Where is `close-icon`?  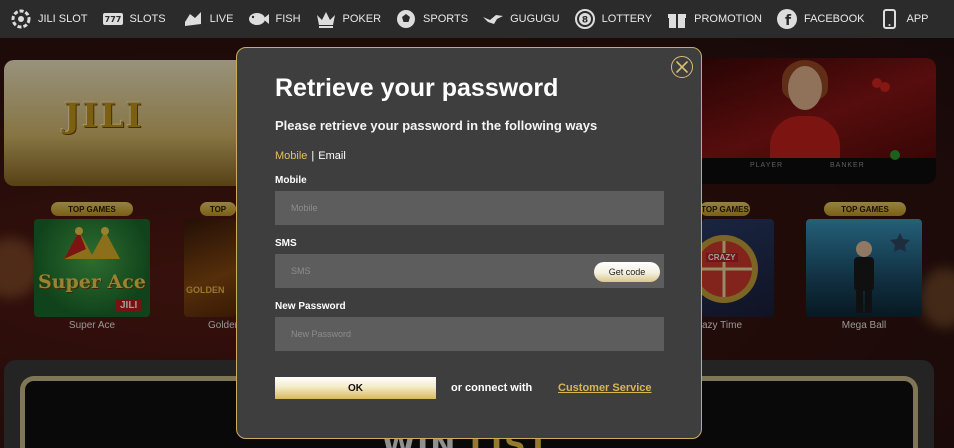 close-icon is located at coordinates (682, 67).